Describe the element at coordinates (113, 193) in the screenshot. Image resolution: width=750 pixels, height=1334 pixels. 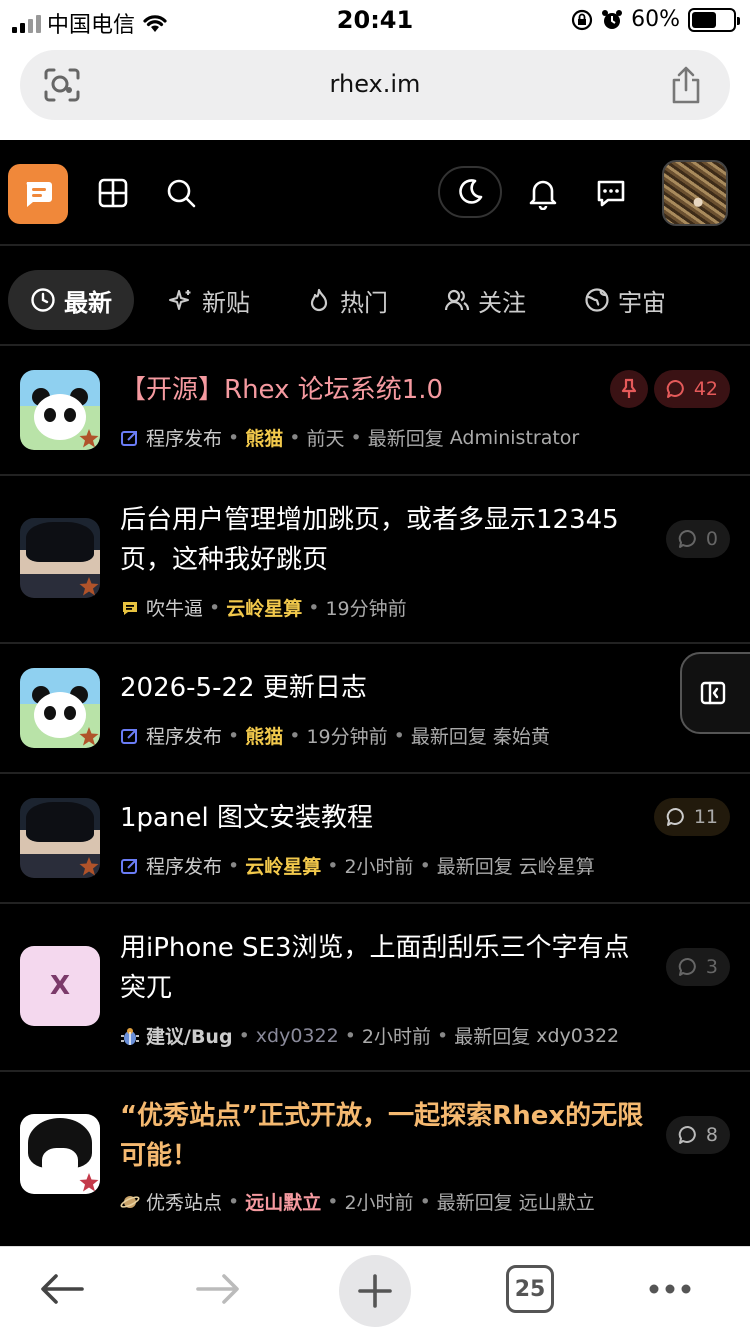
I see `grid-icon` at that location.